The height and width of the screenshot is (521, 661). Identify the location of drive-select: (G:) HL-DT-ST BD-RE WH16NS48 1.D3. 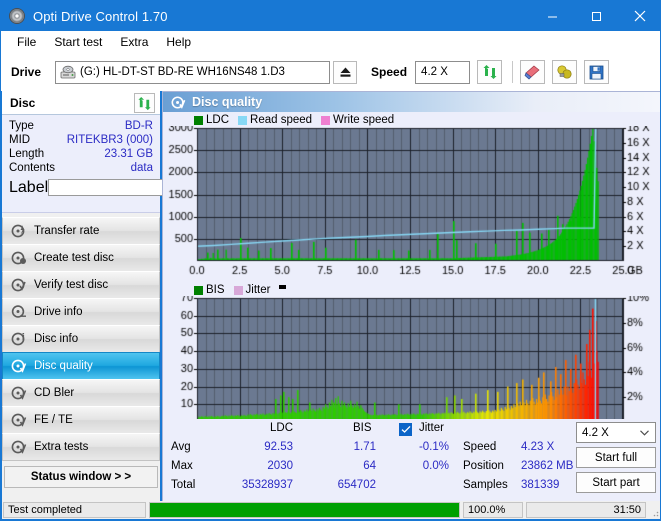
(193, 72).